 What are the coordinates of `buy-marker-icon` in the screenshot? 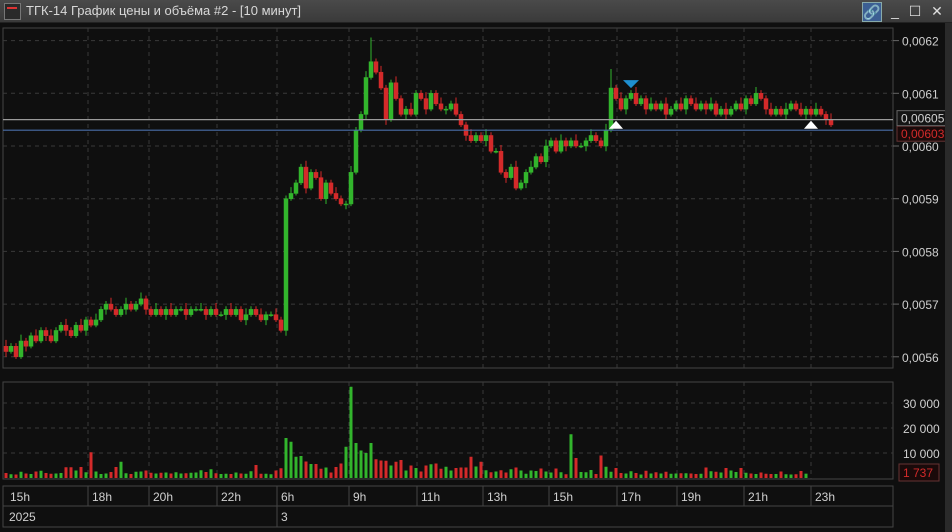 It's located at (811, 124).